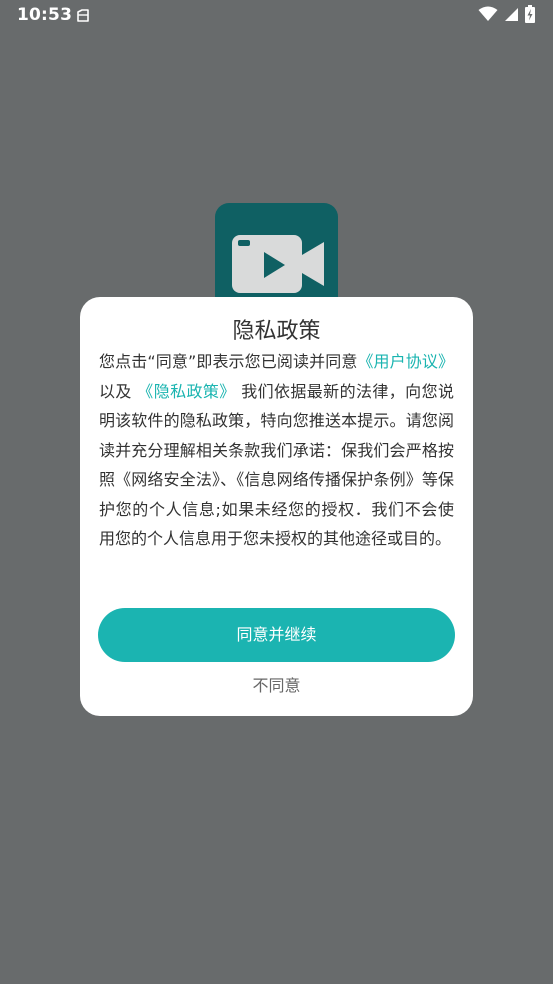 The width and height of the screenshot is (553, 984). What do you see at coordinates (276, 331) in the screenshot?
I see `dialog-title: 隐私政策` at bounding box center [276, 331].